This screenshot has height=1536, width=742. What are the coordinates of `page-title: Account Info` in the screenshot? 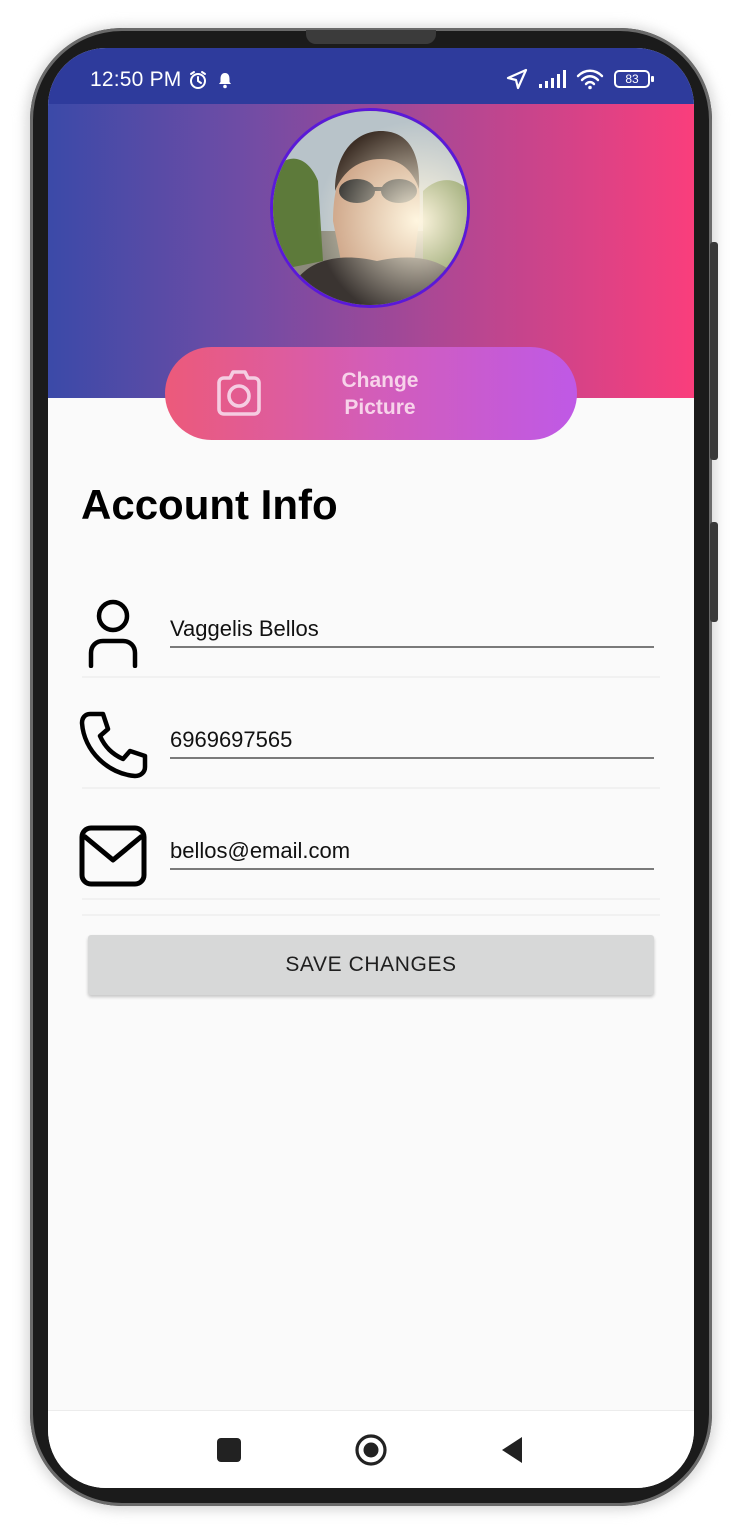 It's located at (209, 504).